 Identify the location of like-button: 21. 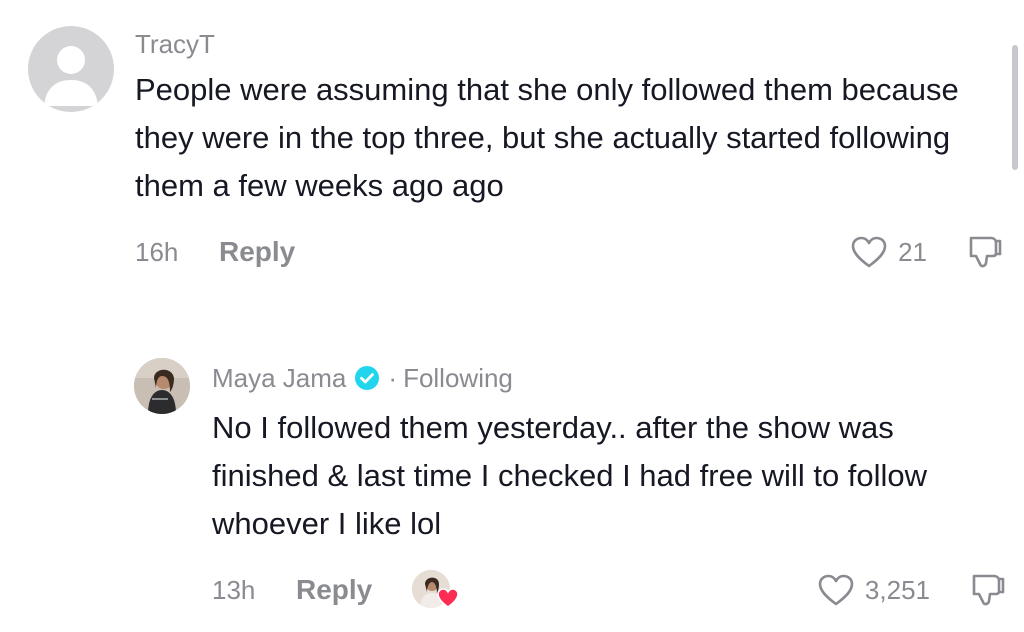
(888, 252).